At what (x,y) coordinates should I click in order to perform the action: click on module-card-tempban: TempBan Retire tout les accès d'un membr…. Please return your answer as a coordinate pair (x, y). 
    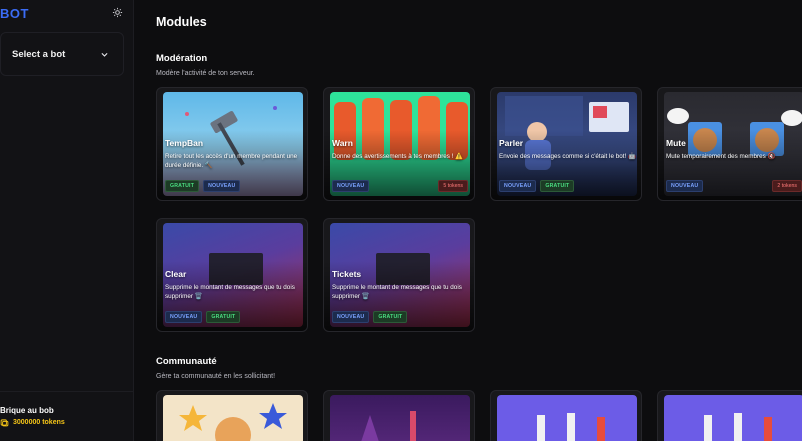
    Looking at the image, I should click on (232, 144).